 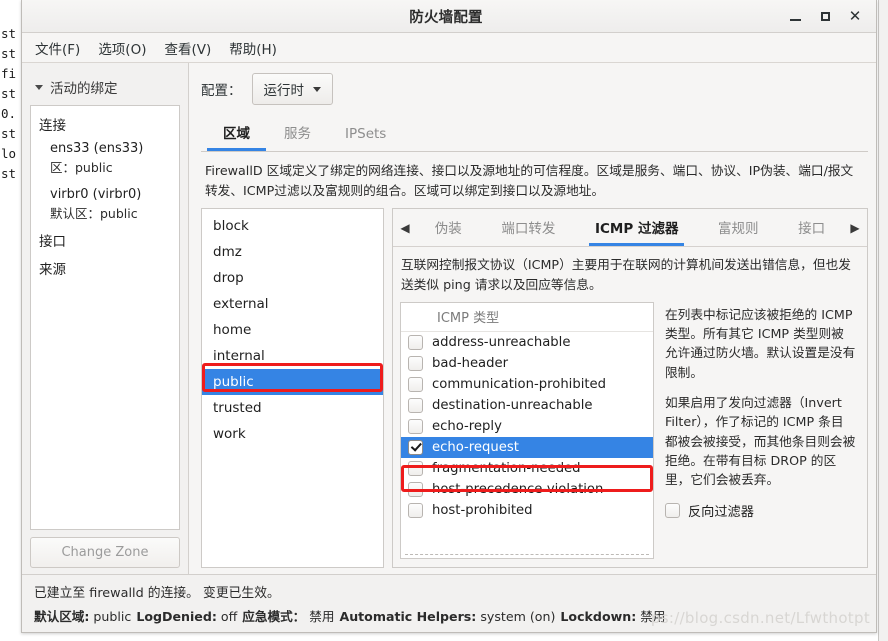 I want to click on bindings-group-interfaces: 接口, so click(x=52, y=242).